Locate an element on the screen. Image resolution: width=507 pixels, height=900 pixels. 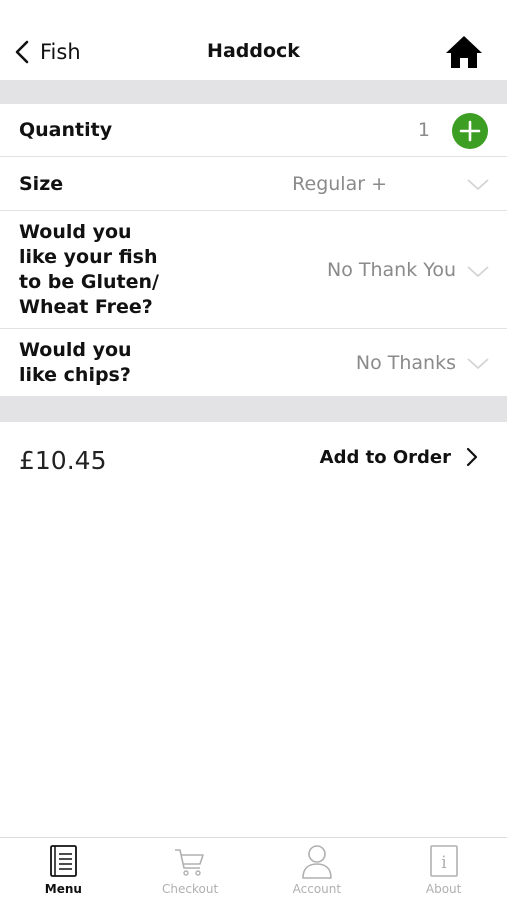
size-row: Size Regular + is located at coordinates (253, 184).